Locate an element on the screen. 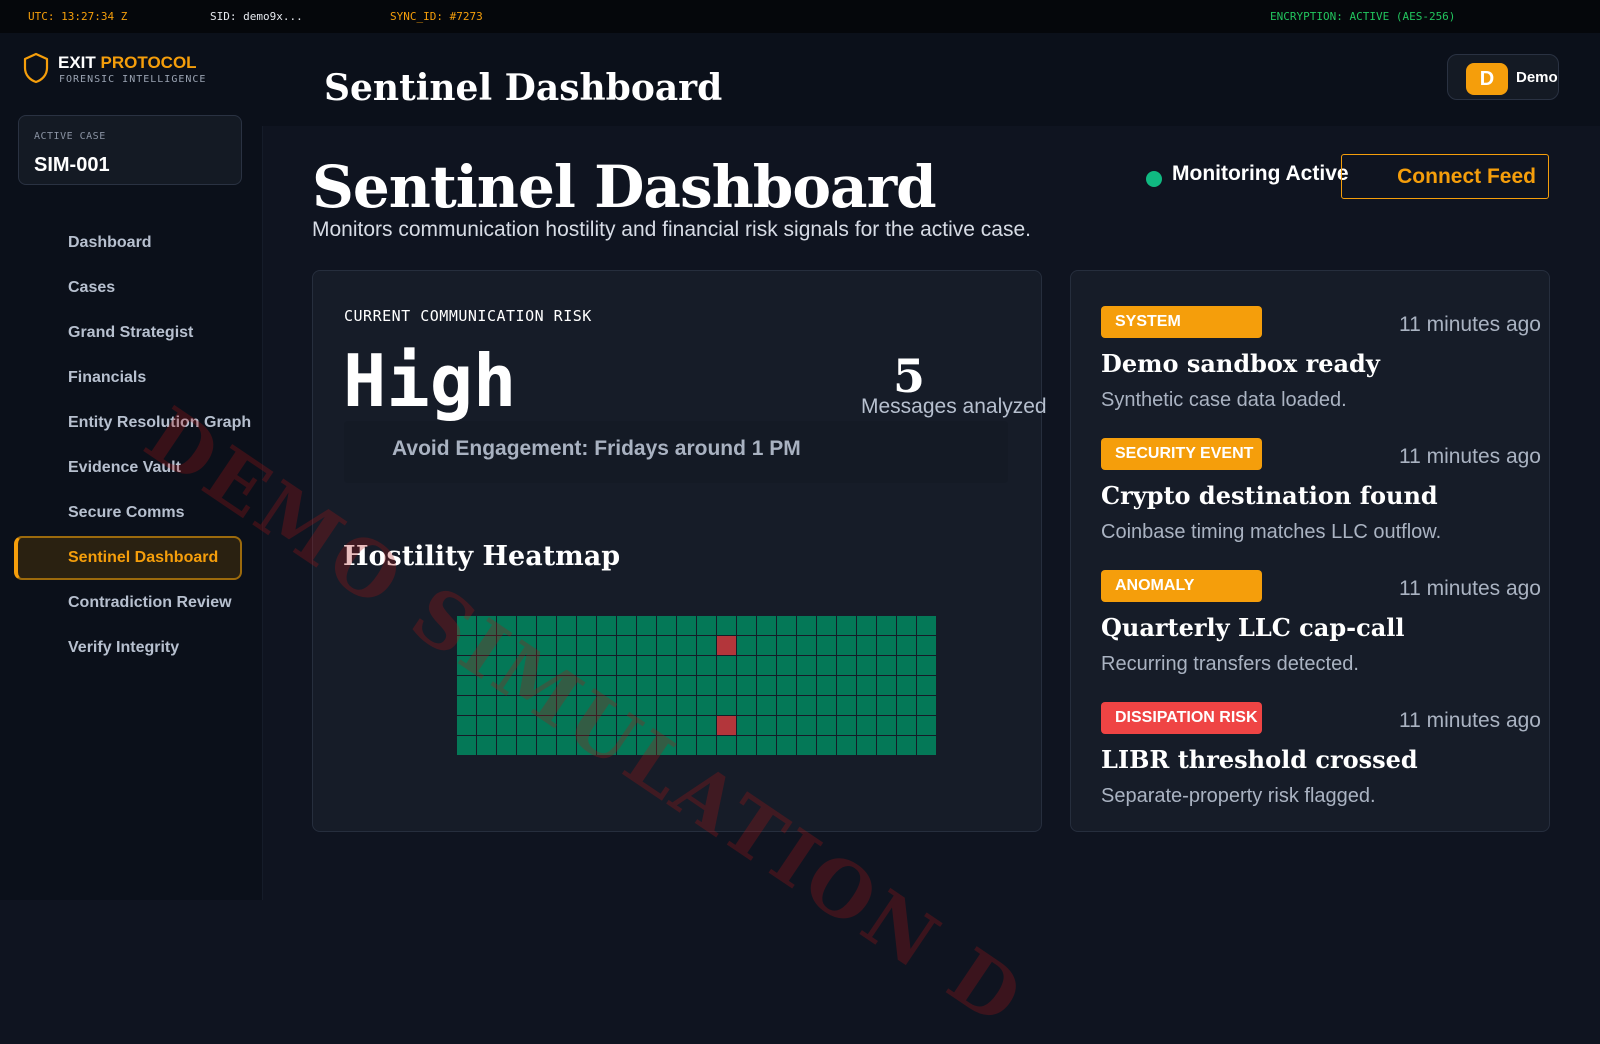 The image size is (1600, 1044). connect-feed-button: Connect Feed is located at coordinates (1445, 176).